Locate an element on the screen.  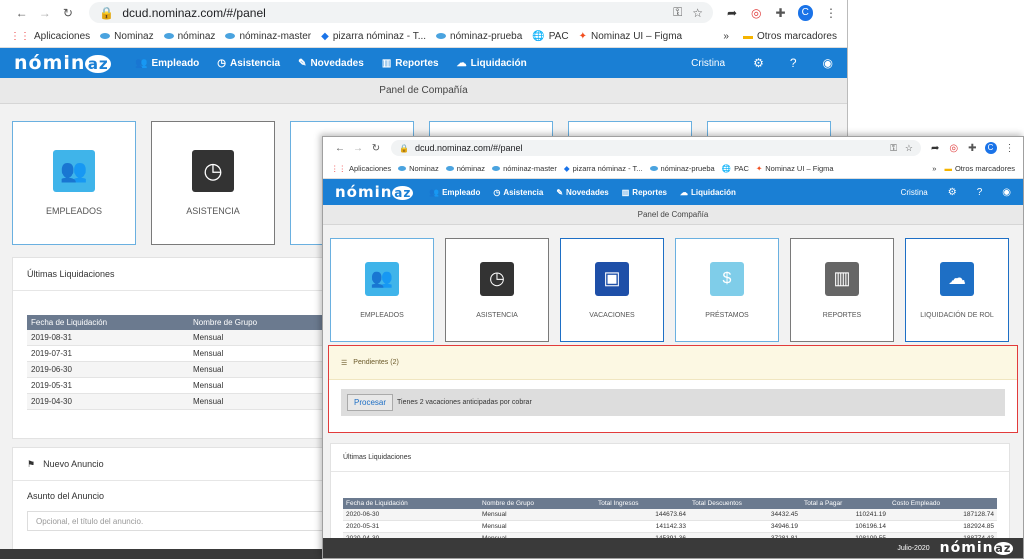
edit-icon: ✎ is located at coordinates (560, 192).